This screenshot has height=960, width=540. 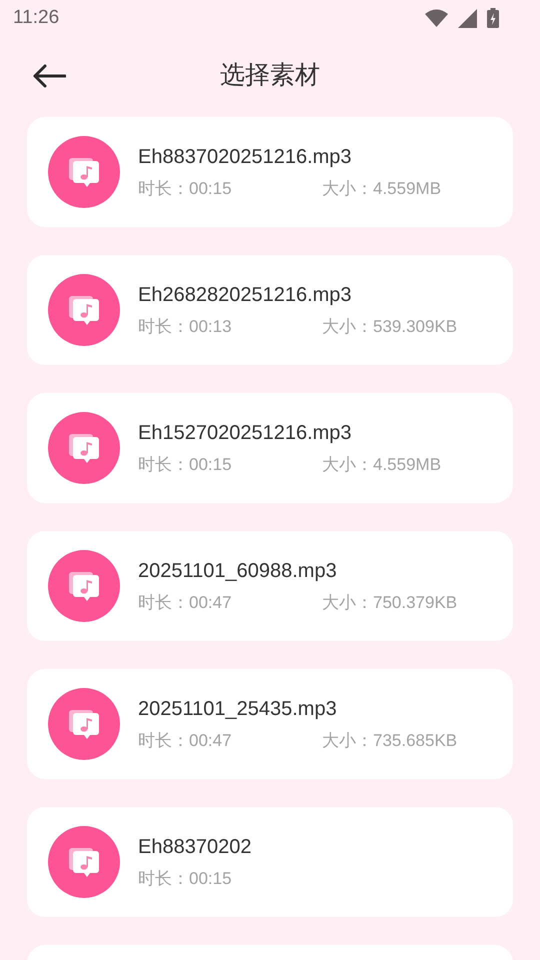 I want to click on file-card: Eh1527020251216.mp3 时长：00:15 大小：4.559MB, so click(x=270, y=448).